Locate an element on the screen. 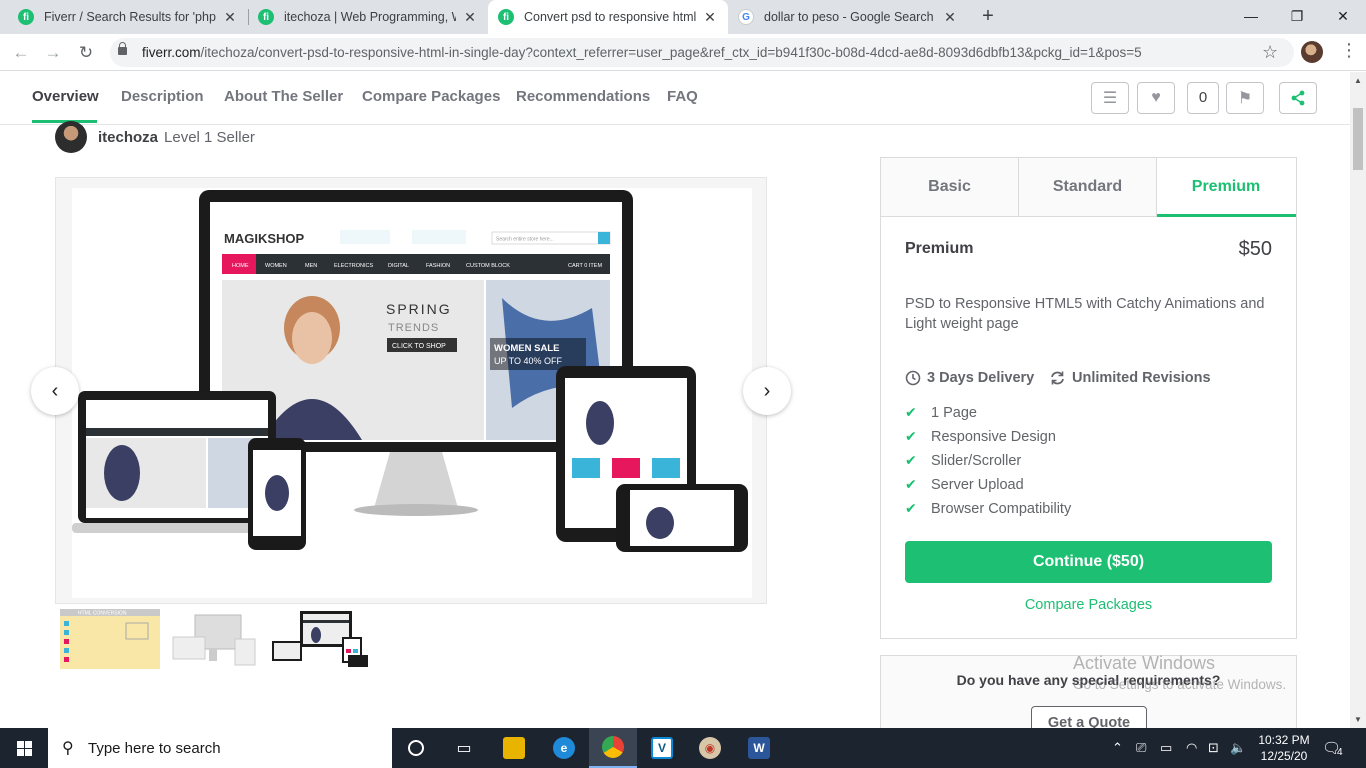  tab-basic: Basic is located at coordinates (950, 187).